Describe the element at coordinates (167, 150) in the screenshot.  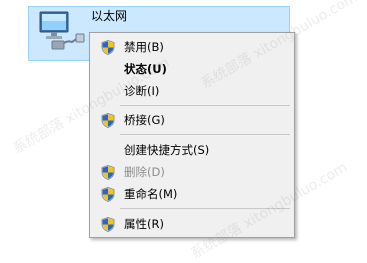
I see `menu-item-label: 创建快捷方式(S)` at that location.